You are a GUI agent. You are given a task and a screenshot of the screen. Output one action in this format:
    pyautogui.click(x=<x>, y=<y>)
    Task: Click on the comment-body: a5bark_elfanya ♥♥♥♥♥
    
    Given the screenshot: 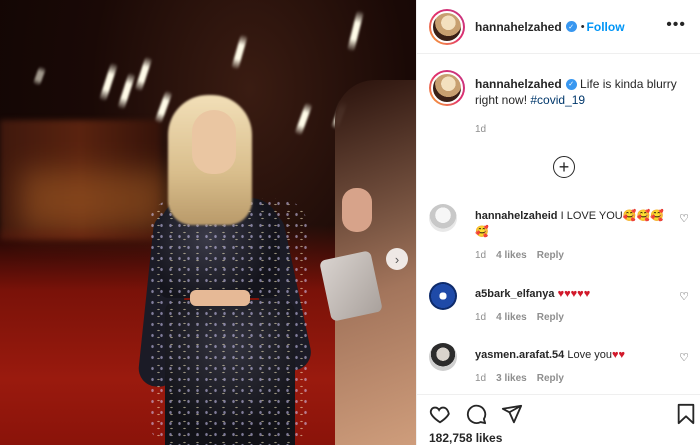 What is the action you would take?
    pyautogui.click(x=570, y=294)
    